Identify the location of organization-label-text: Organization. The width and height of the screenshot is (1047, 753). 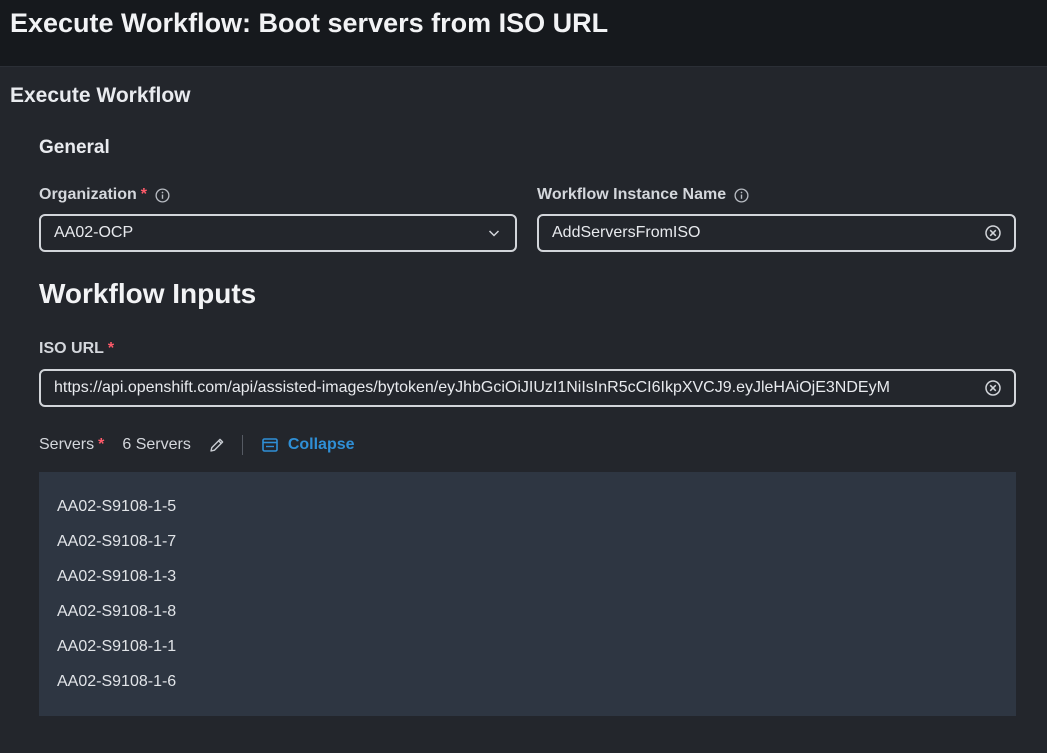
(88, 194).